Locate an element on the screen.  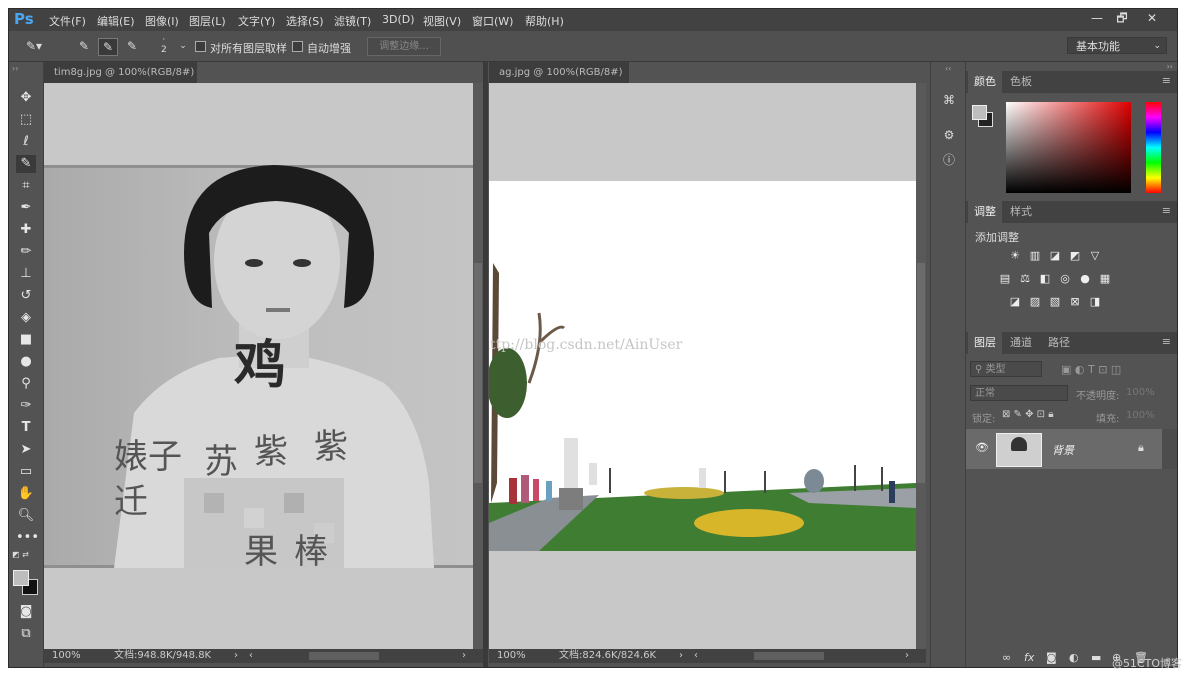
menu-file: 文件(F) is located at coordinates (67, 21).